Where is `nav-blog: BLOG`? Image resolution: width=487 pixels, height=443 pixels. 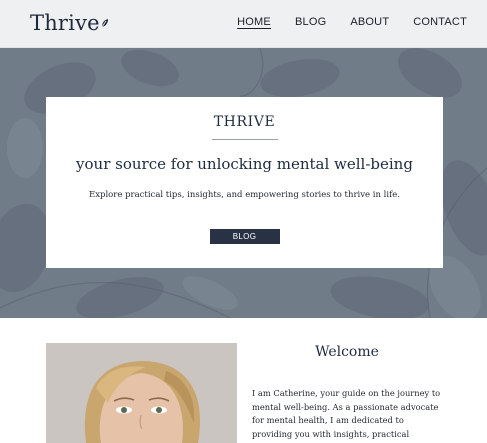
nav-blog: BLOG is located at coordinates (310, 22).